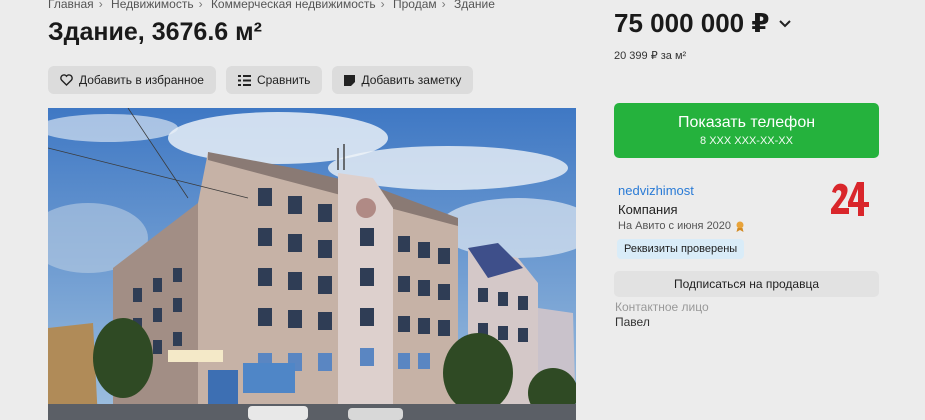 Image resolution: width=925 pixels, height=420 pixels. Describe the element at coordinates (746, 284) in the screenshot. I see `subscribe-button: Подписаться на продавца` at that location.